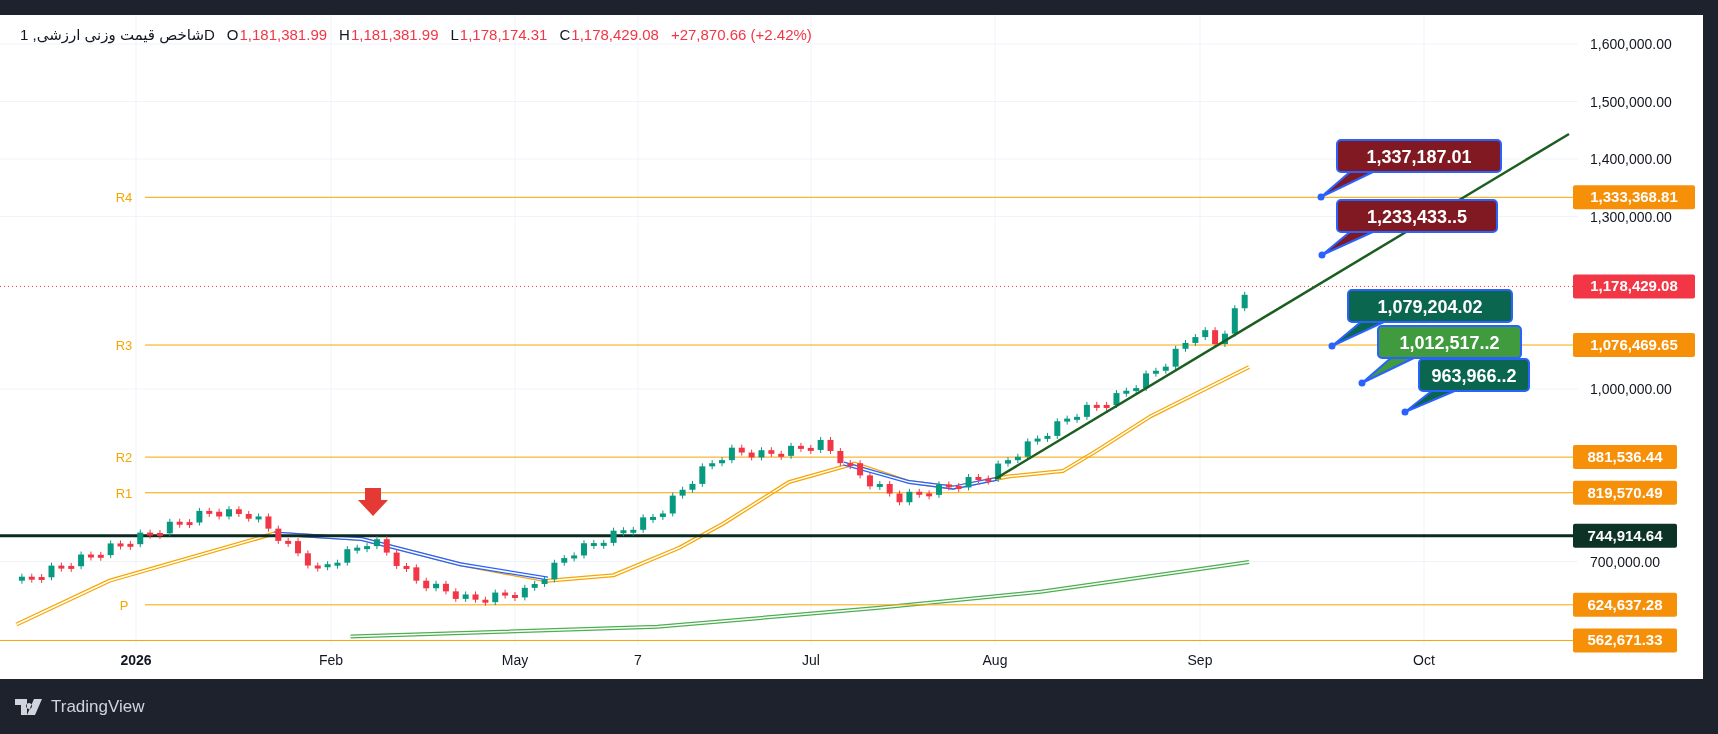 The width and height of the screenshot is (1718, 734). I want to click on price-tick: 1,400,000.00, so click(1631, 159).